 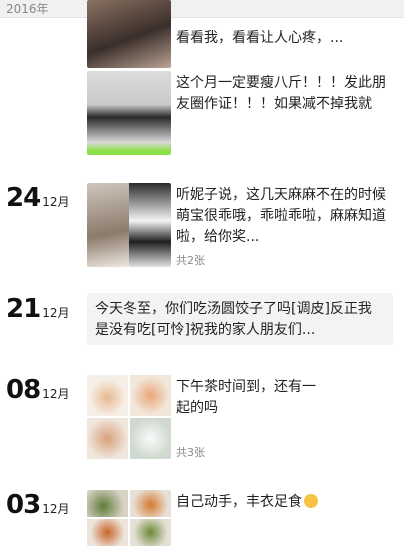 I want to click on post-text: 下午茶时间到，还有一起的吗, so click(x=251, y=398).